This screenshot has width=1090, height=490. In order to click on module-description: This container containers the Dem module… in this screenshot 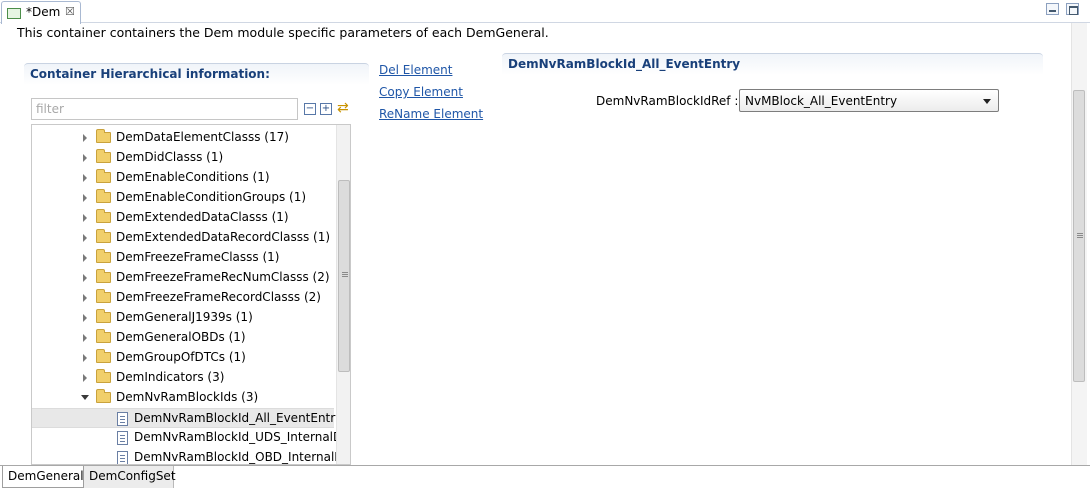, I will do `click(283, 32)`.